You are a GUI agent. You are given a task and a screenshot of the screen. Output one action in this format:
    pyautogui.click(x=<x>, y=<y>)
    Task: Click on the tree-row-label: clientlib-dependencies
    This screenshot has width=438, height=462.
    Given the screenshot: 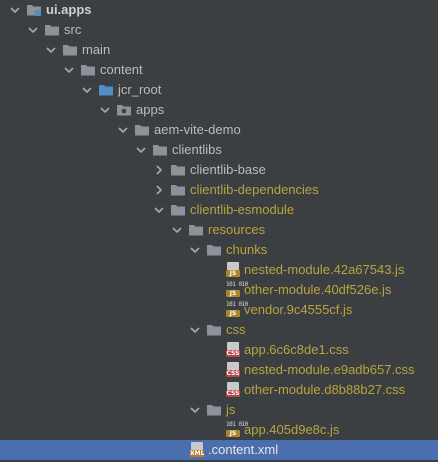 What is the action you would take?
    pyautogui.click(x=254, y=189)
    